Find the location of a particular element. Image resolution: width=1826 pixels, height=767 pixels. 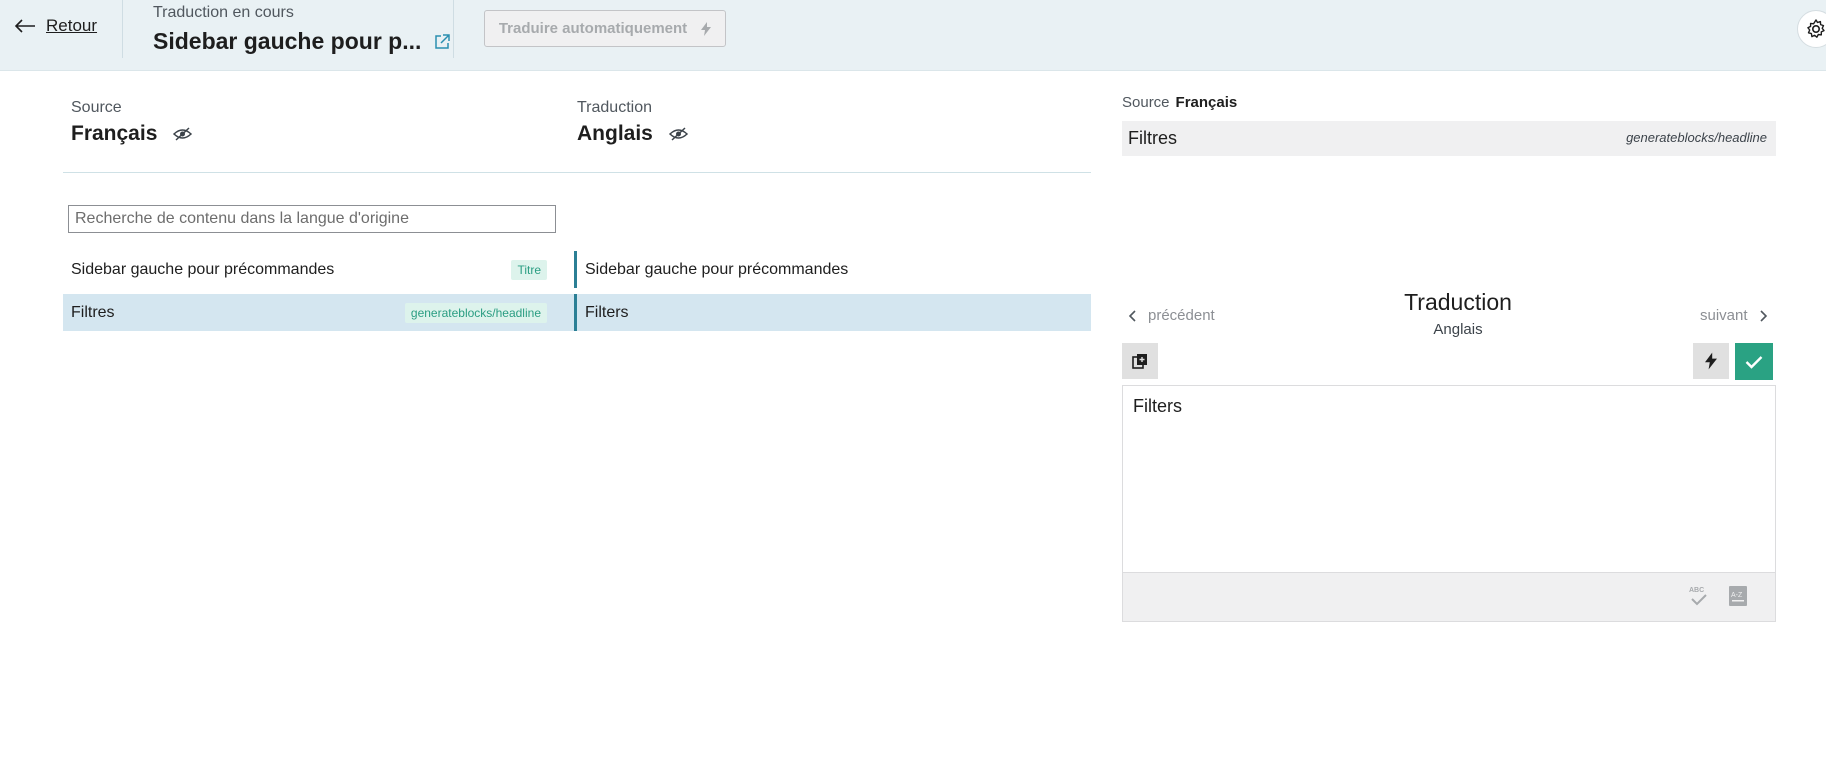

machine-translate-button is located at coordinates (1711, 361).